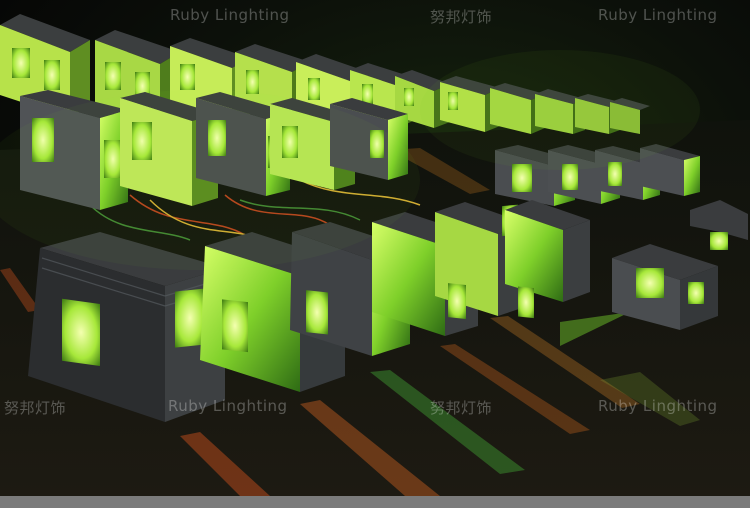 This screenshot has width=750, height=508. What do you see at coordinates (375, 502) in the screenshot?
I see `bottom-bar` at bounding box center [375, 502].